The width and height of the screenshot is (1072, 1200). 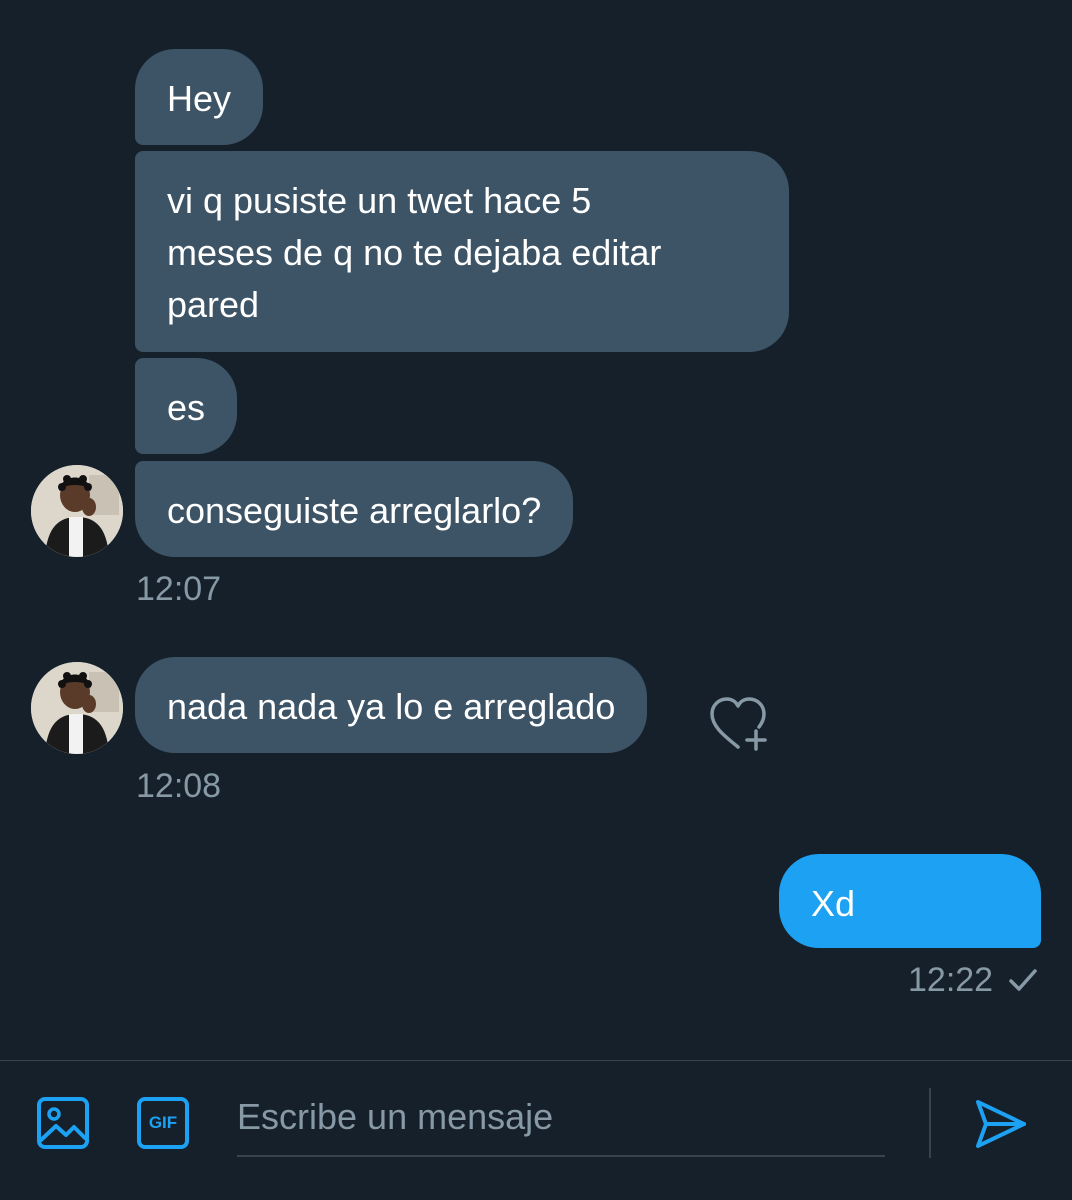 I want to click on message-timestamp: 12:07, so click(x=179, y=589).